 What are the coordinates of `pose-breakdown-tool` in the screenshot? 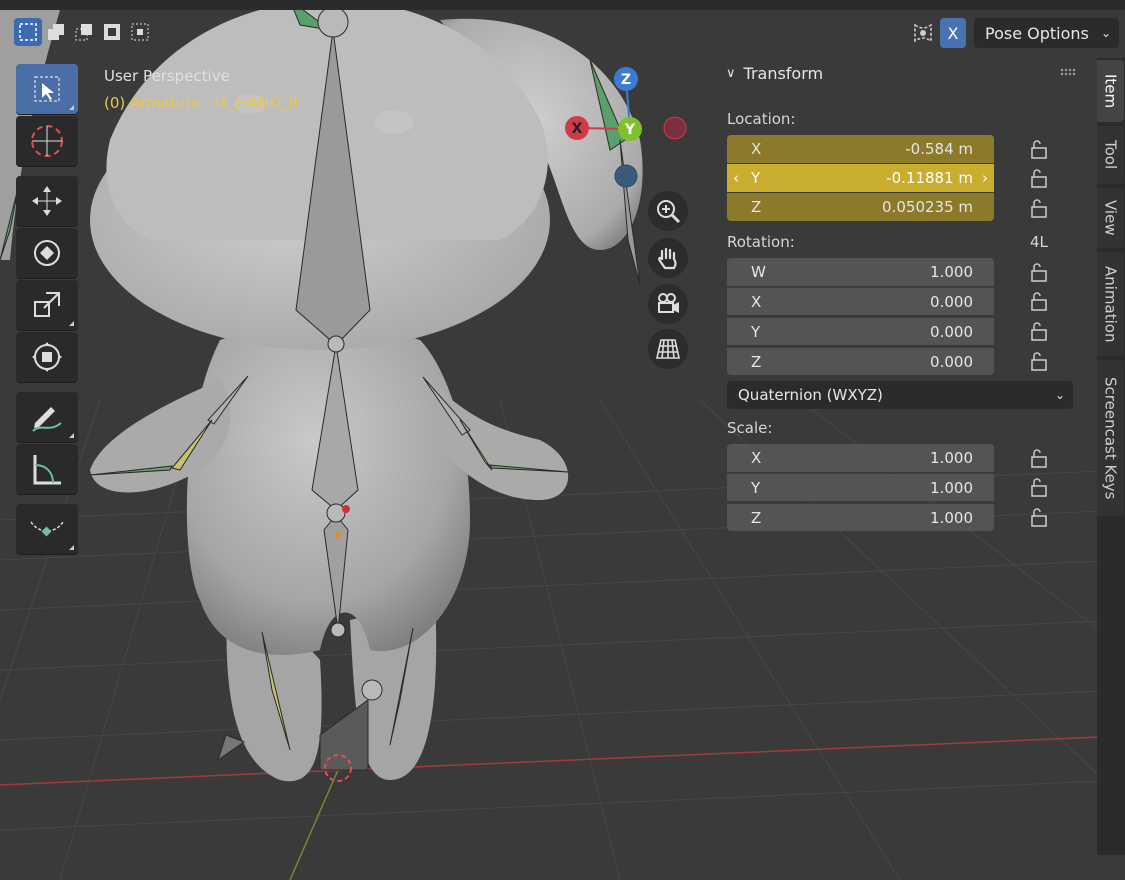 It's located at (47, 529).